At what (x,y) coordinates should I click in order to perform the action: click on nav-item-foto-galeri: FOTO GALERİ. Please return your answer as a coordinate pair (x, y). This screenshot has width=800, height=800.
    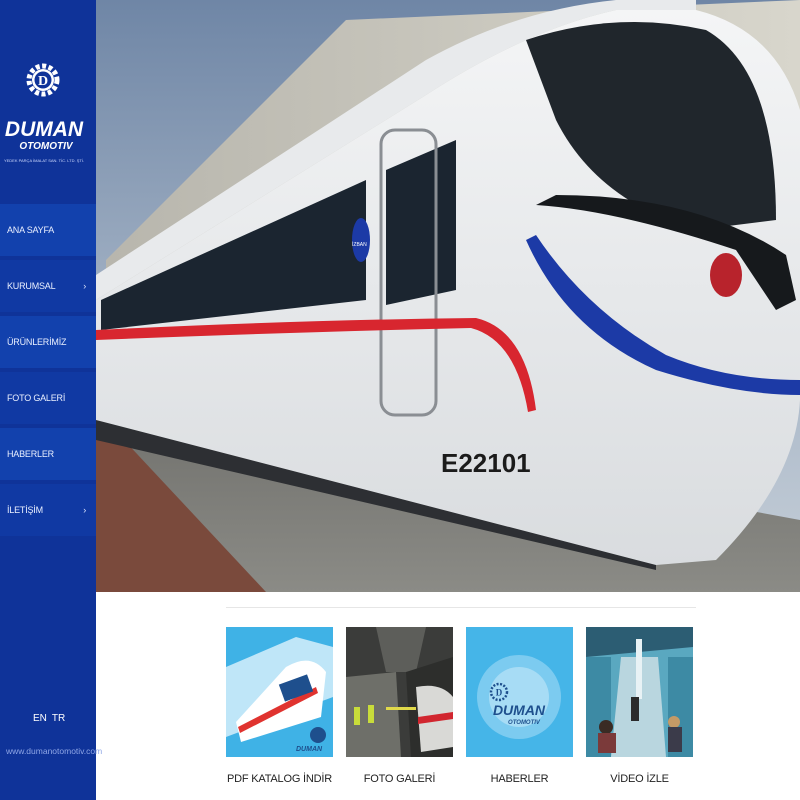
    Looking at the image, I should click on (48, 398).